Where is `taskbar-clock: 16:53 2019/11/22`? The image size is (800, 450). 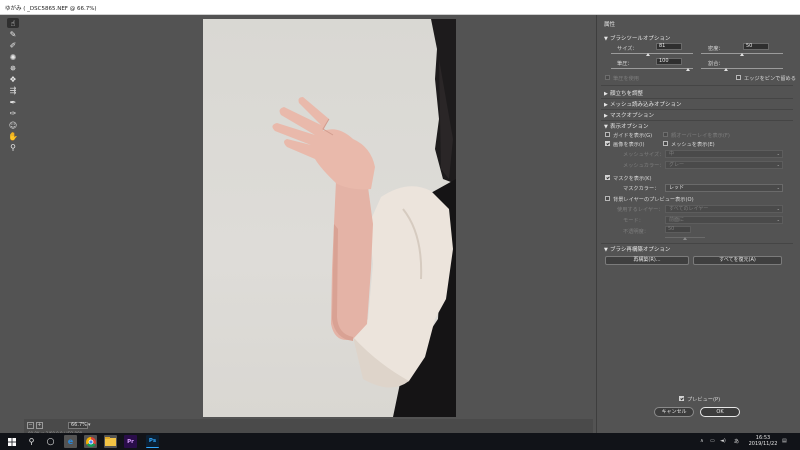 taskbar-clock: 16:53 2019/11/22 is located at coordinates (763, 441).